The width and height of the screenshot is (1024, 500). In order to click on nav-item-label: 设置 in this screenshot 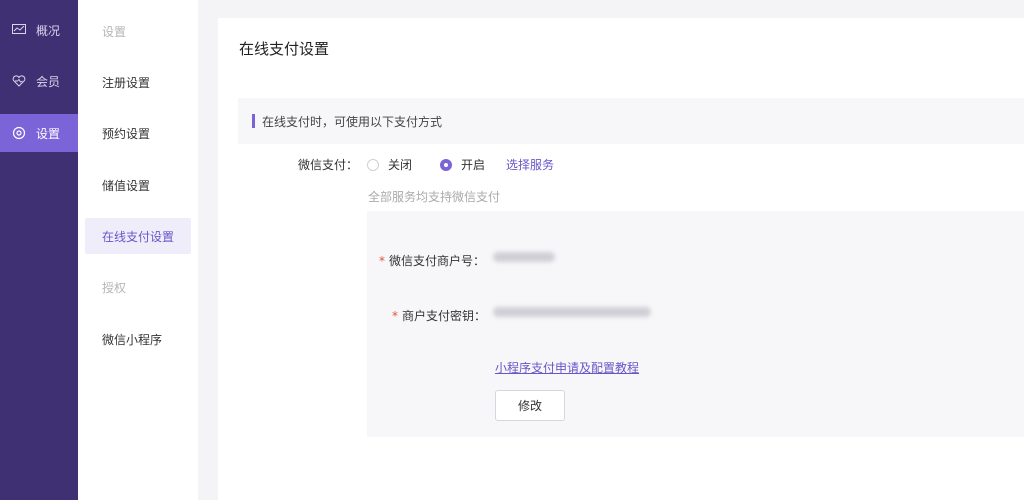, I will do `click(48, 133)`.